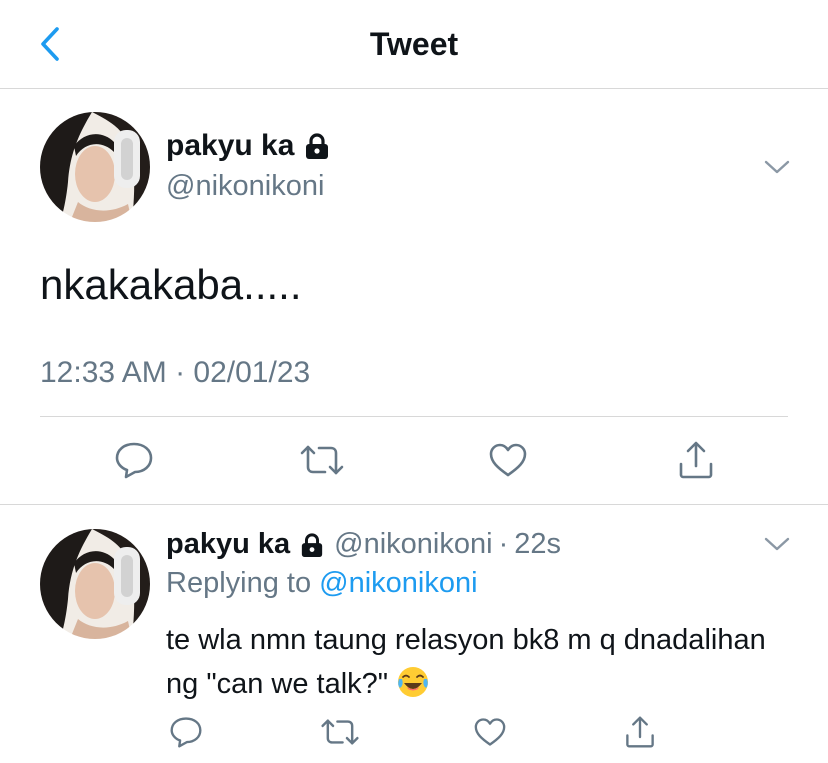 This screenshot has height=763, width=828. I want to click on reply-button, so click(134, 460).